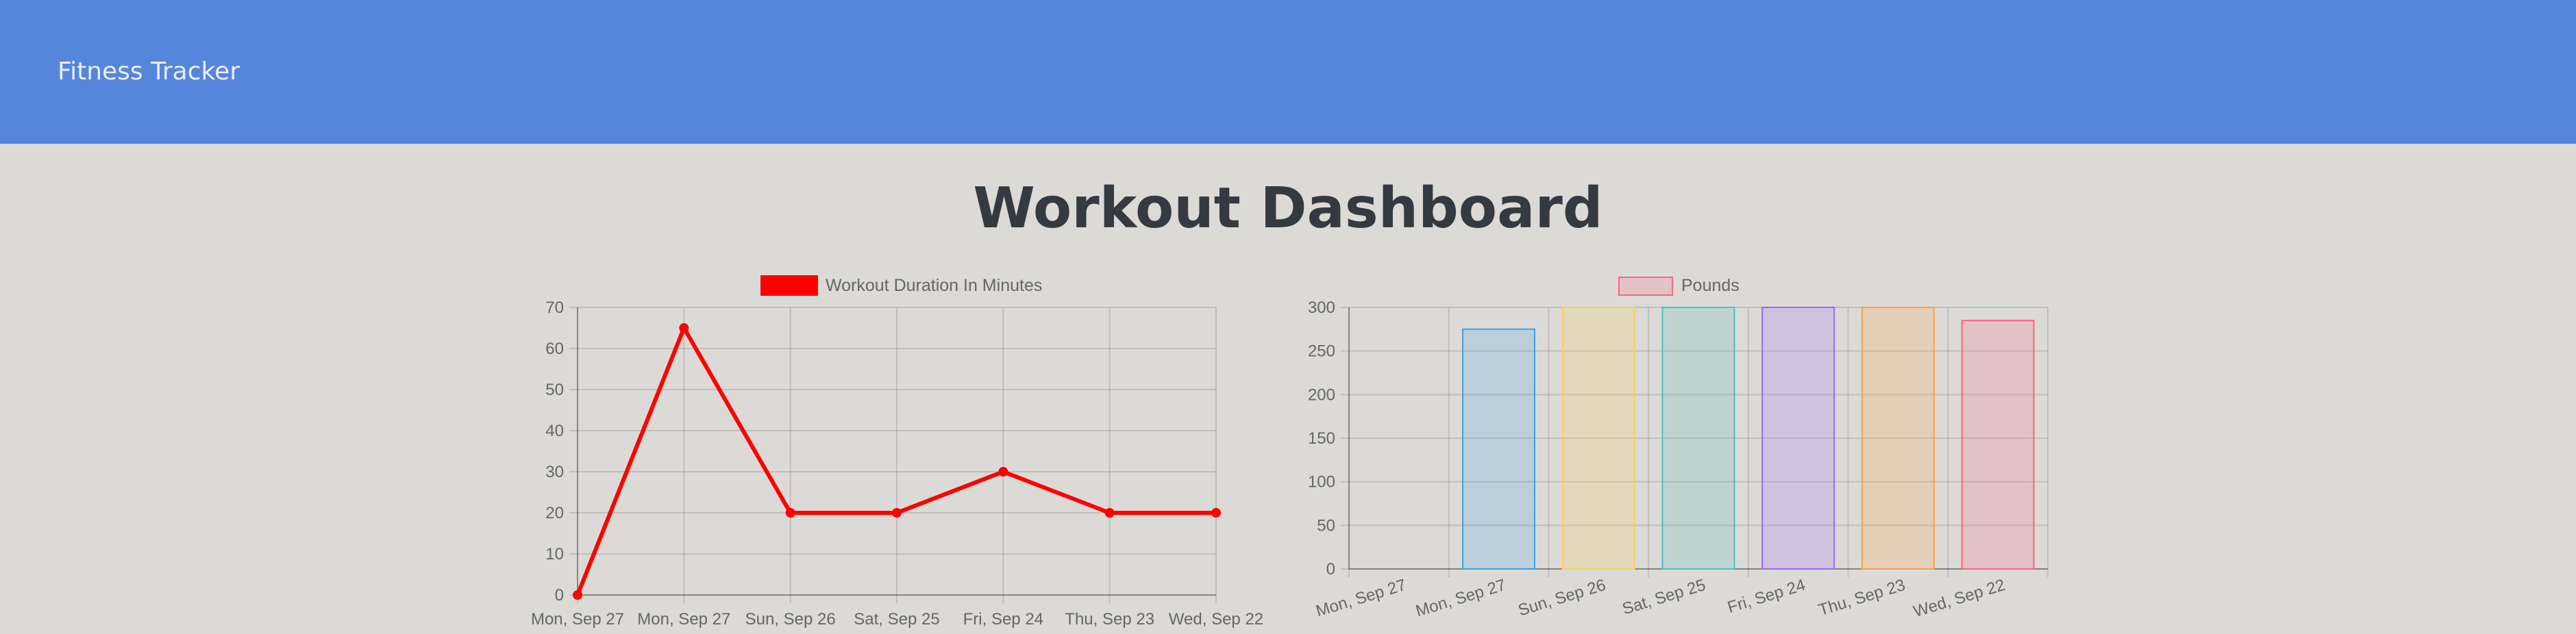  I want to click on line-chart-legend: Workout Duration In Minutes, so click(901, 285).